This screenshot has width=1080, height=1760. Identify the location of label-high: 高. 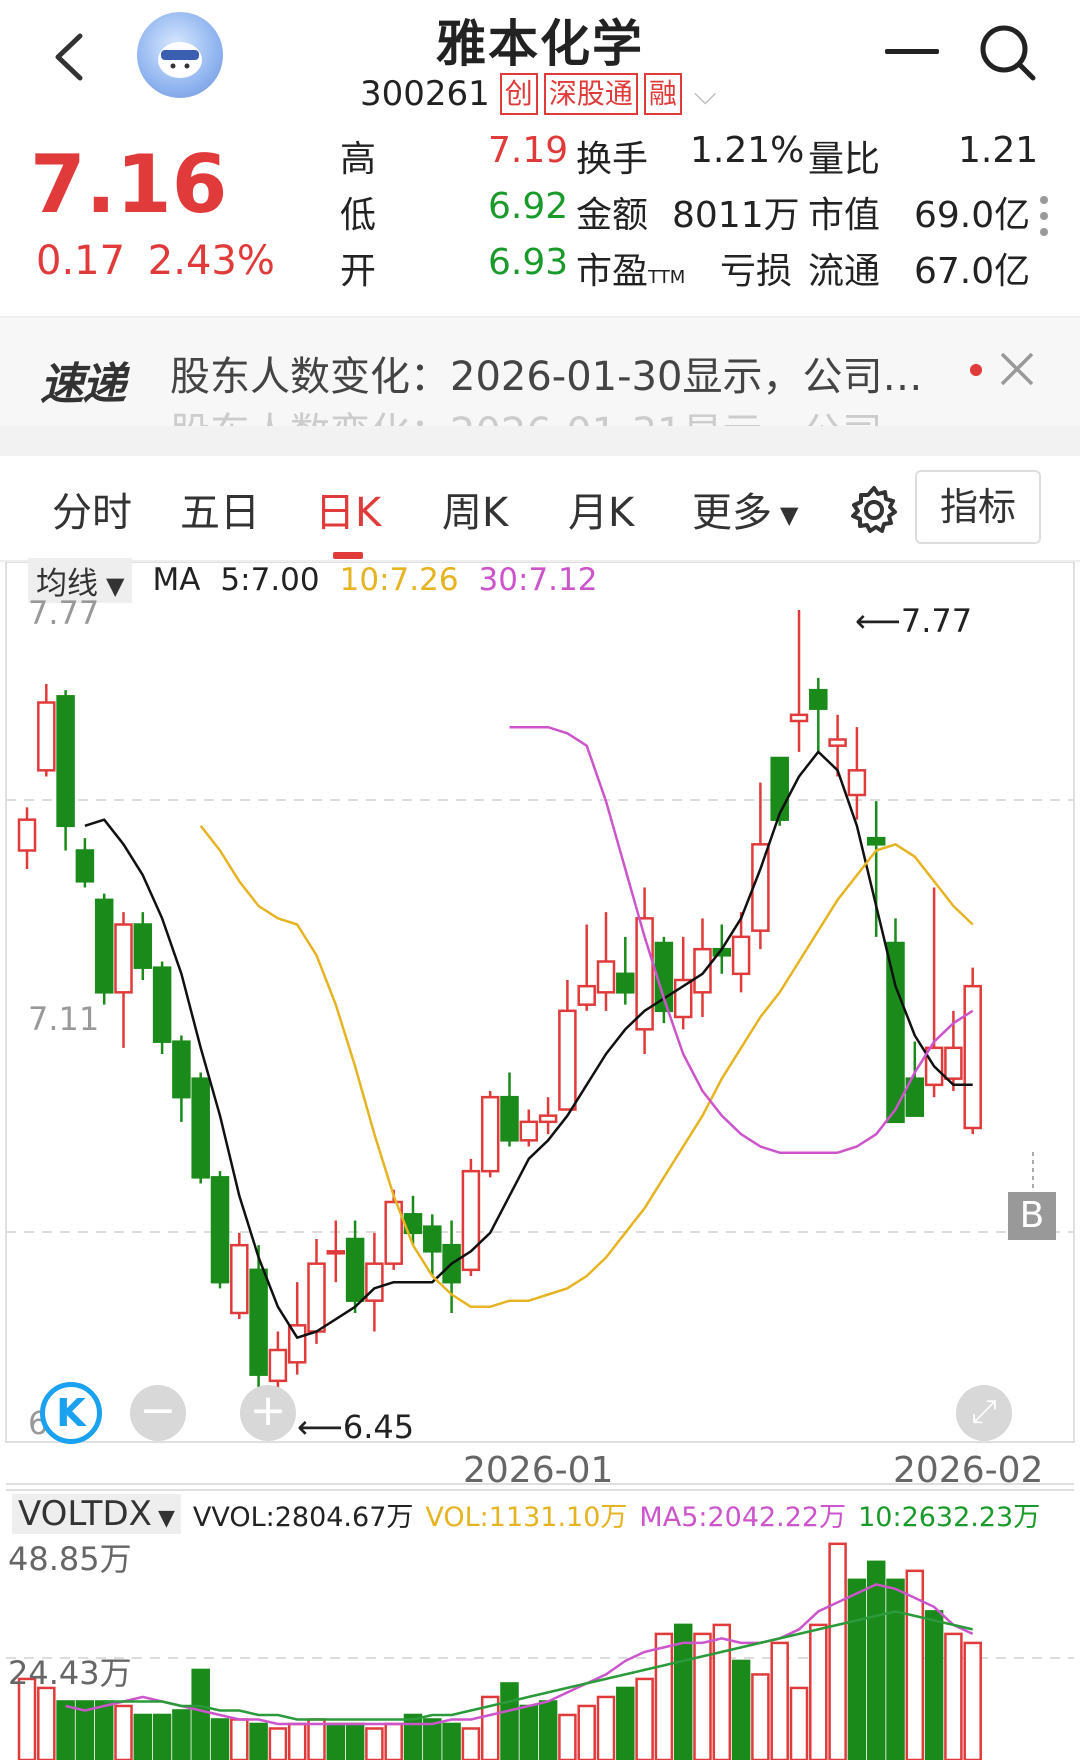
(358, 159).